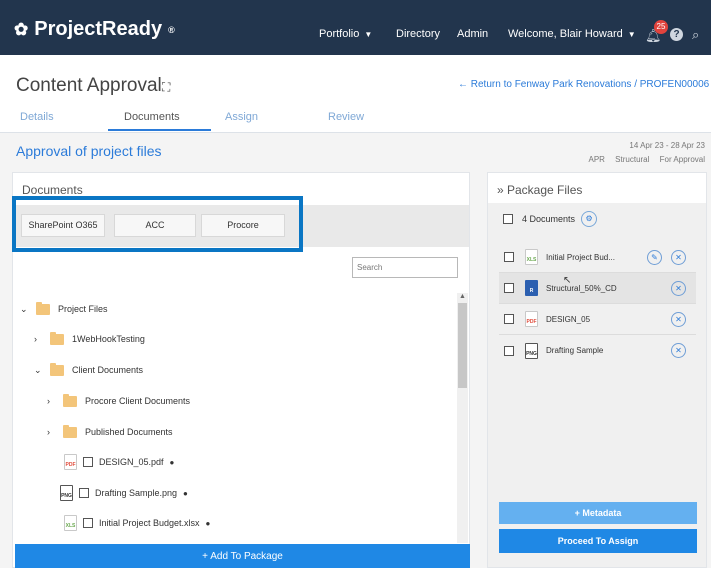  What do you see at coordinates (598, 513) in the screenshot?
I see `metadata-button: + Metadata` at bounding box center [598, 513].